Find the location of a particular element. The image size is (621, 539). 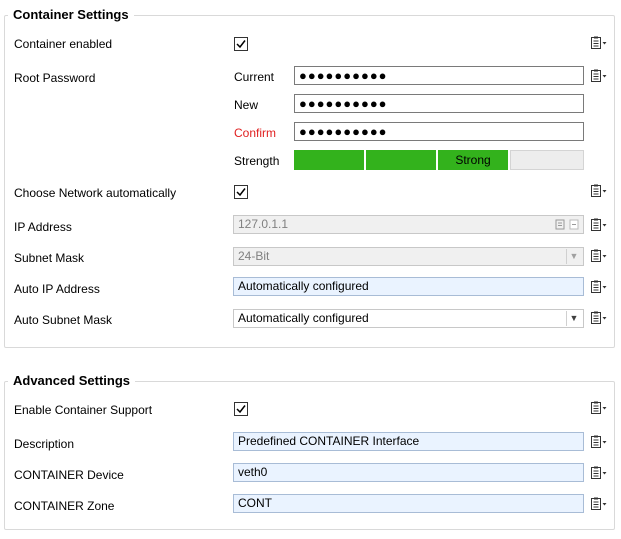

password-strength-meter: Strong is located at coordinates (439, 160).